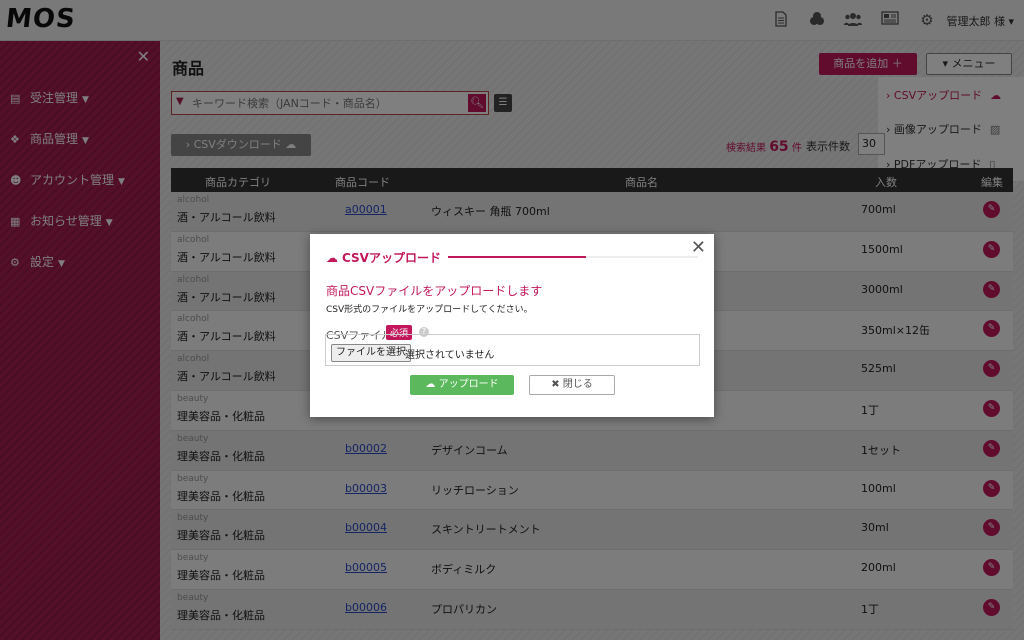  Describe the element at coordinates (450, 355) in the screenshot. I see `file-status: 選択されていません` at that location.